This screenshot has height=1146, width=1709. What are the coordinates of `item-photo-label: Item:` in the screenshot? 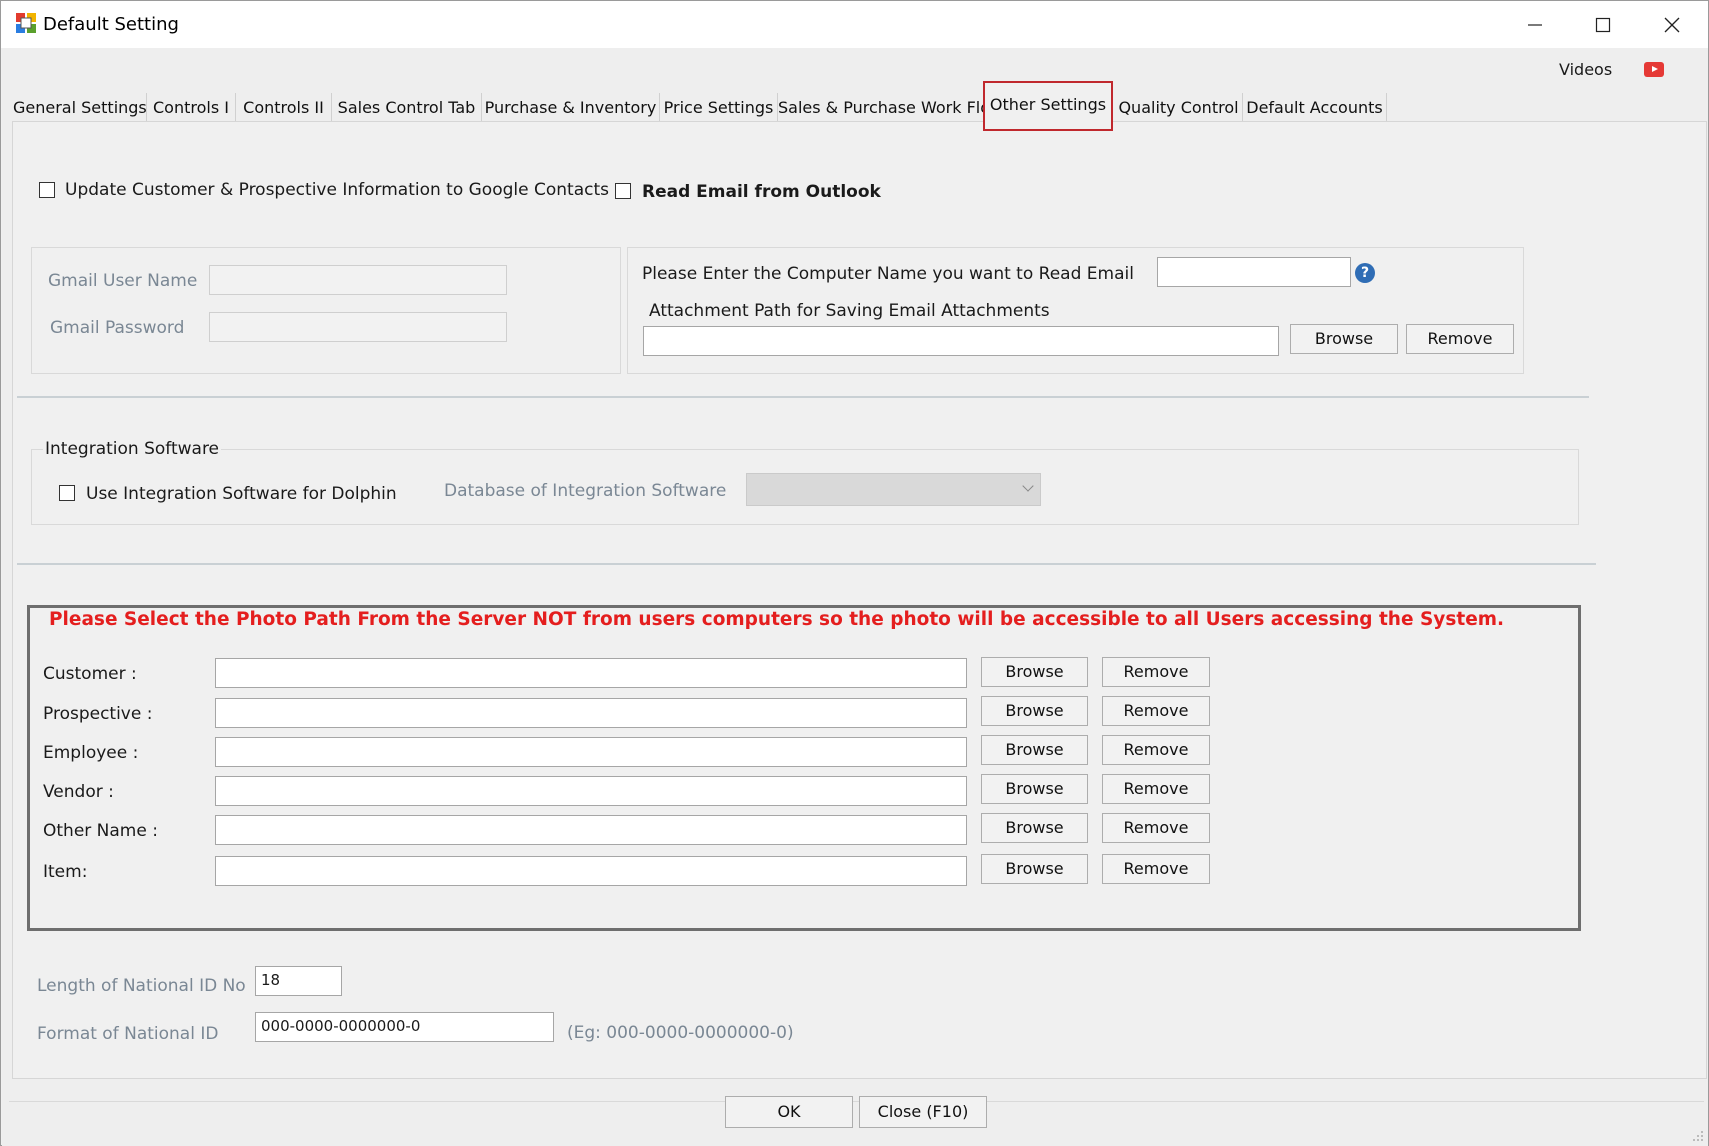 It's located at (65, 872).